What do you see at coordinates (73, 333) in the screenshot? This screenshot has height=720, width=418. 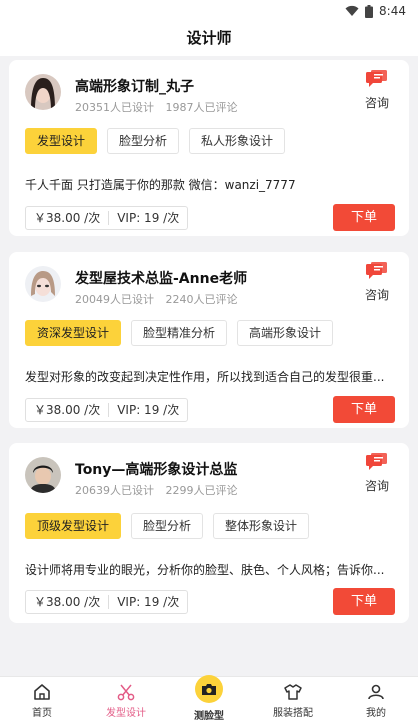 I see `tag: 资深发型设计` at bounding box center [73, 333].